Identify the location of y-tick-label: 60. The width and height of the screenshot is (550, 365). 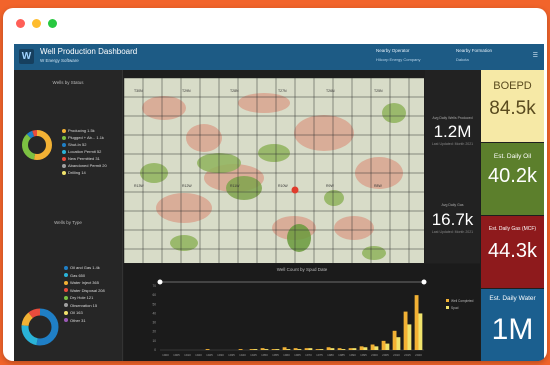
(154, 295).